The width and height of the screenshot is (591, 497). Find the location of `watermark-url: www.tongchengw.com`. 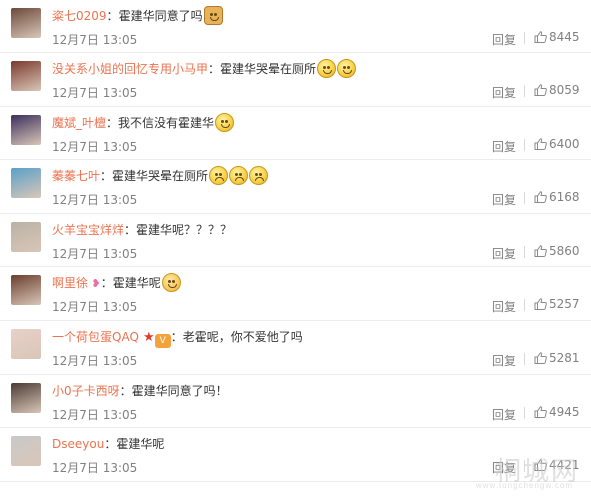

watermark-url: www.tongchengw.com is located at coordinates (524, 485).